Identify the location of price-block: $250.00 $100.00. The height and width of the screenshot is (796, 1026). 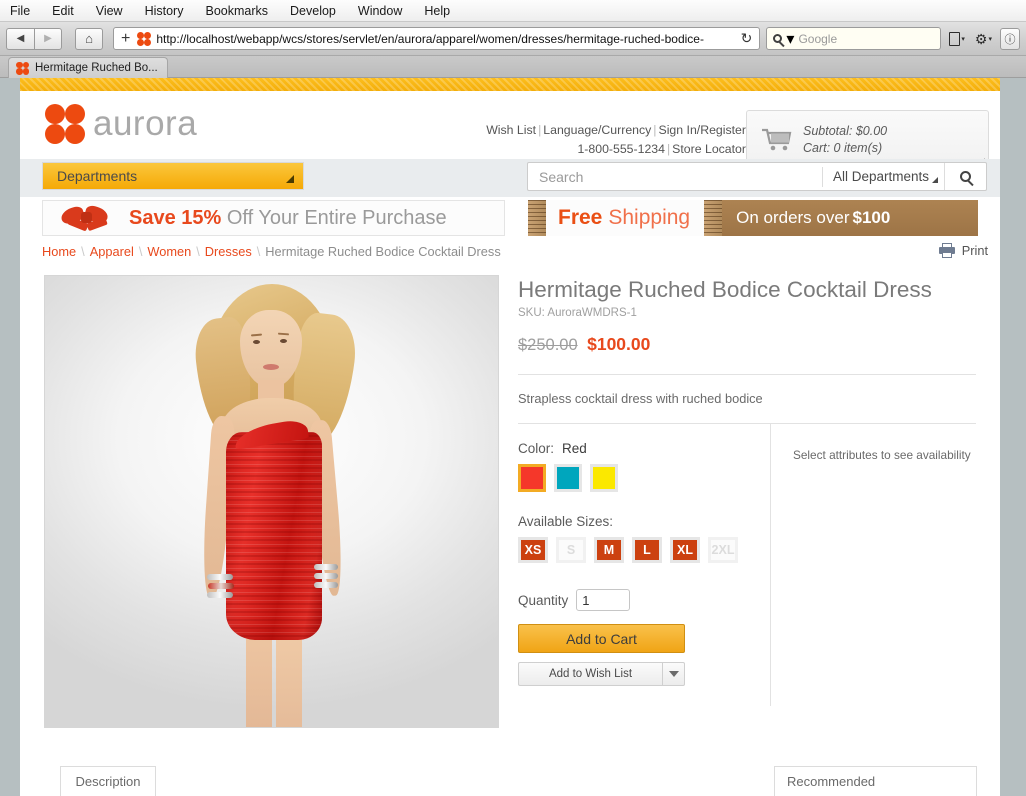
(747, 344).